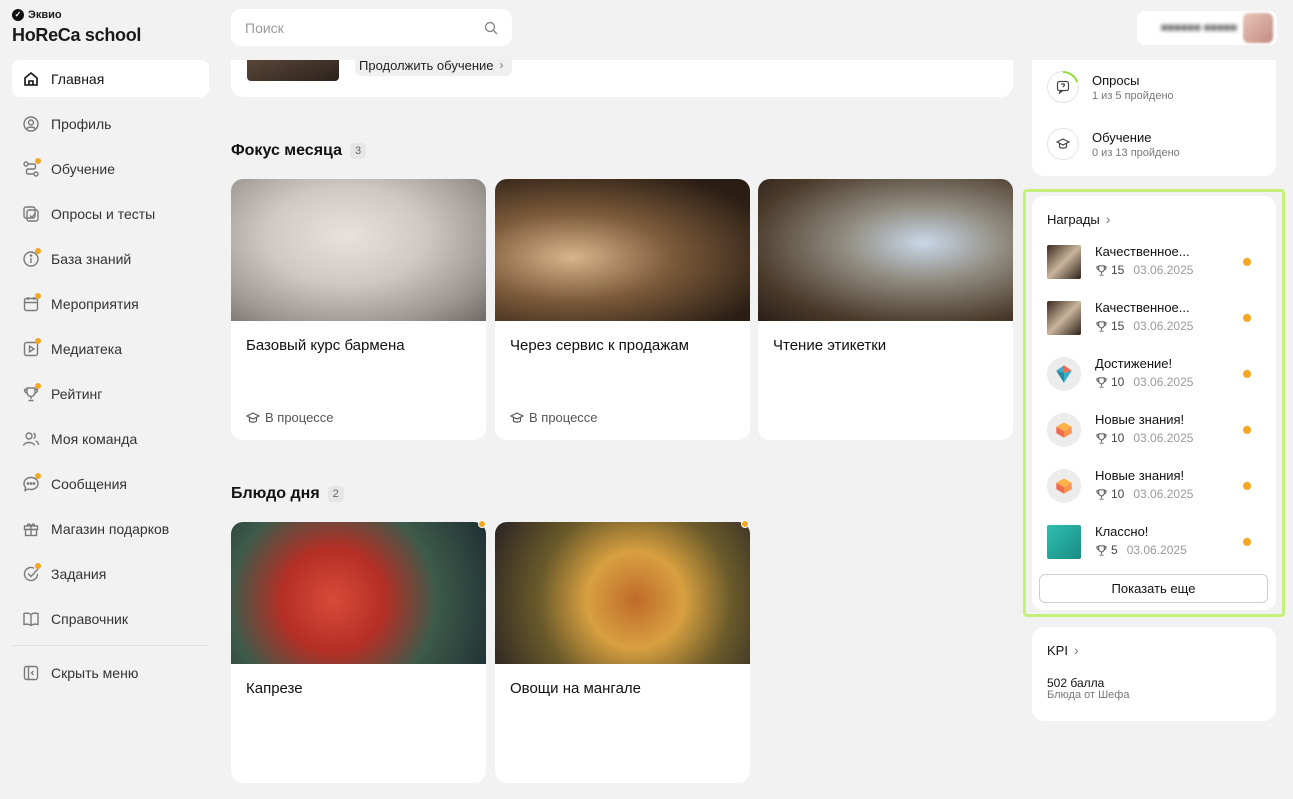  I want to click on sidebar-item-tasks: Задания, so click(110, 573).